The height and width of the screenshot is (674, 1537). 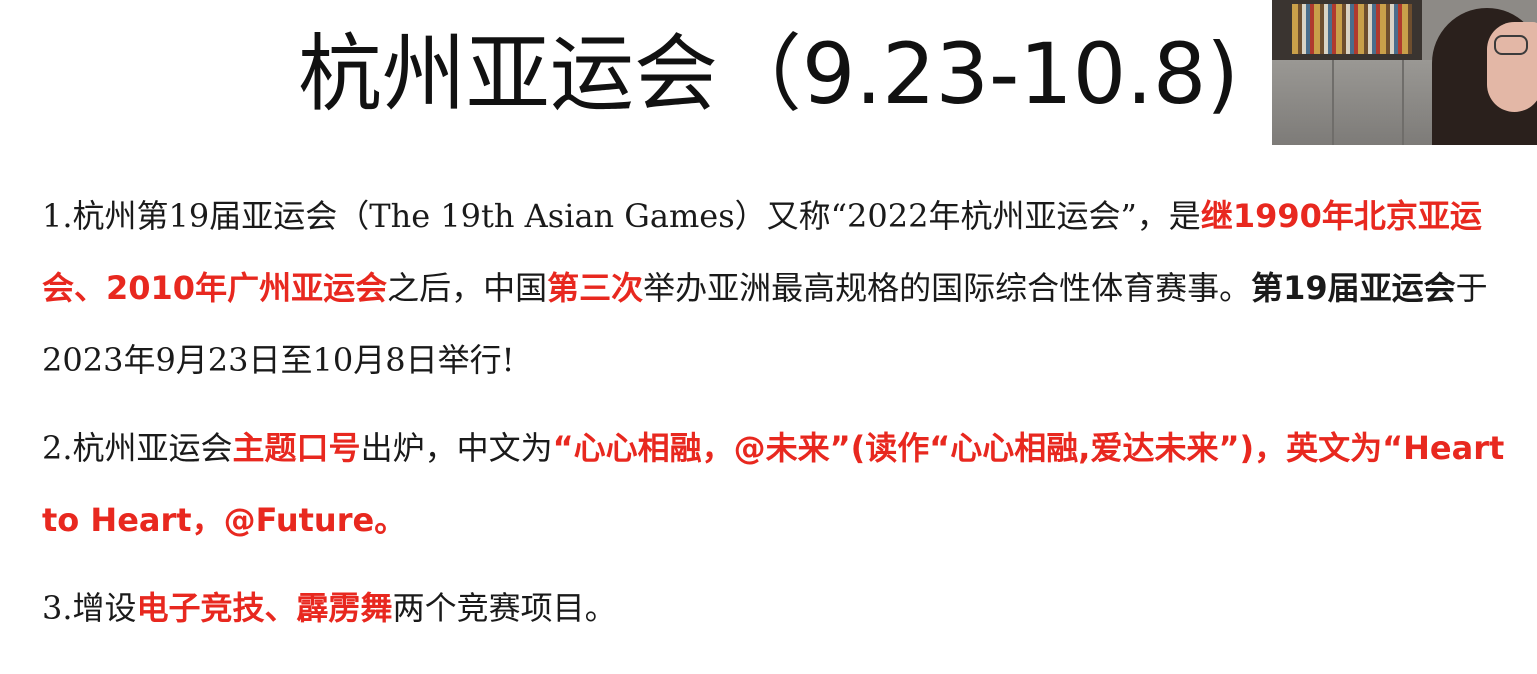 What do you see at coordinates (595, 288) in the screenshot?
I see `p1-highlight-2: 第三次` at bounding box center [595, 288].